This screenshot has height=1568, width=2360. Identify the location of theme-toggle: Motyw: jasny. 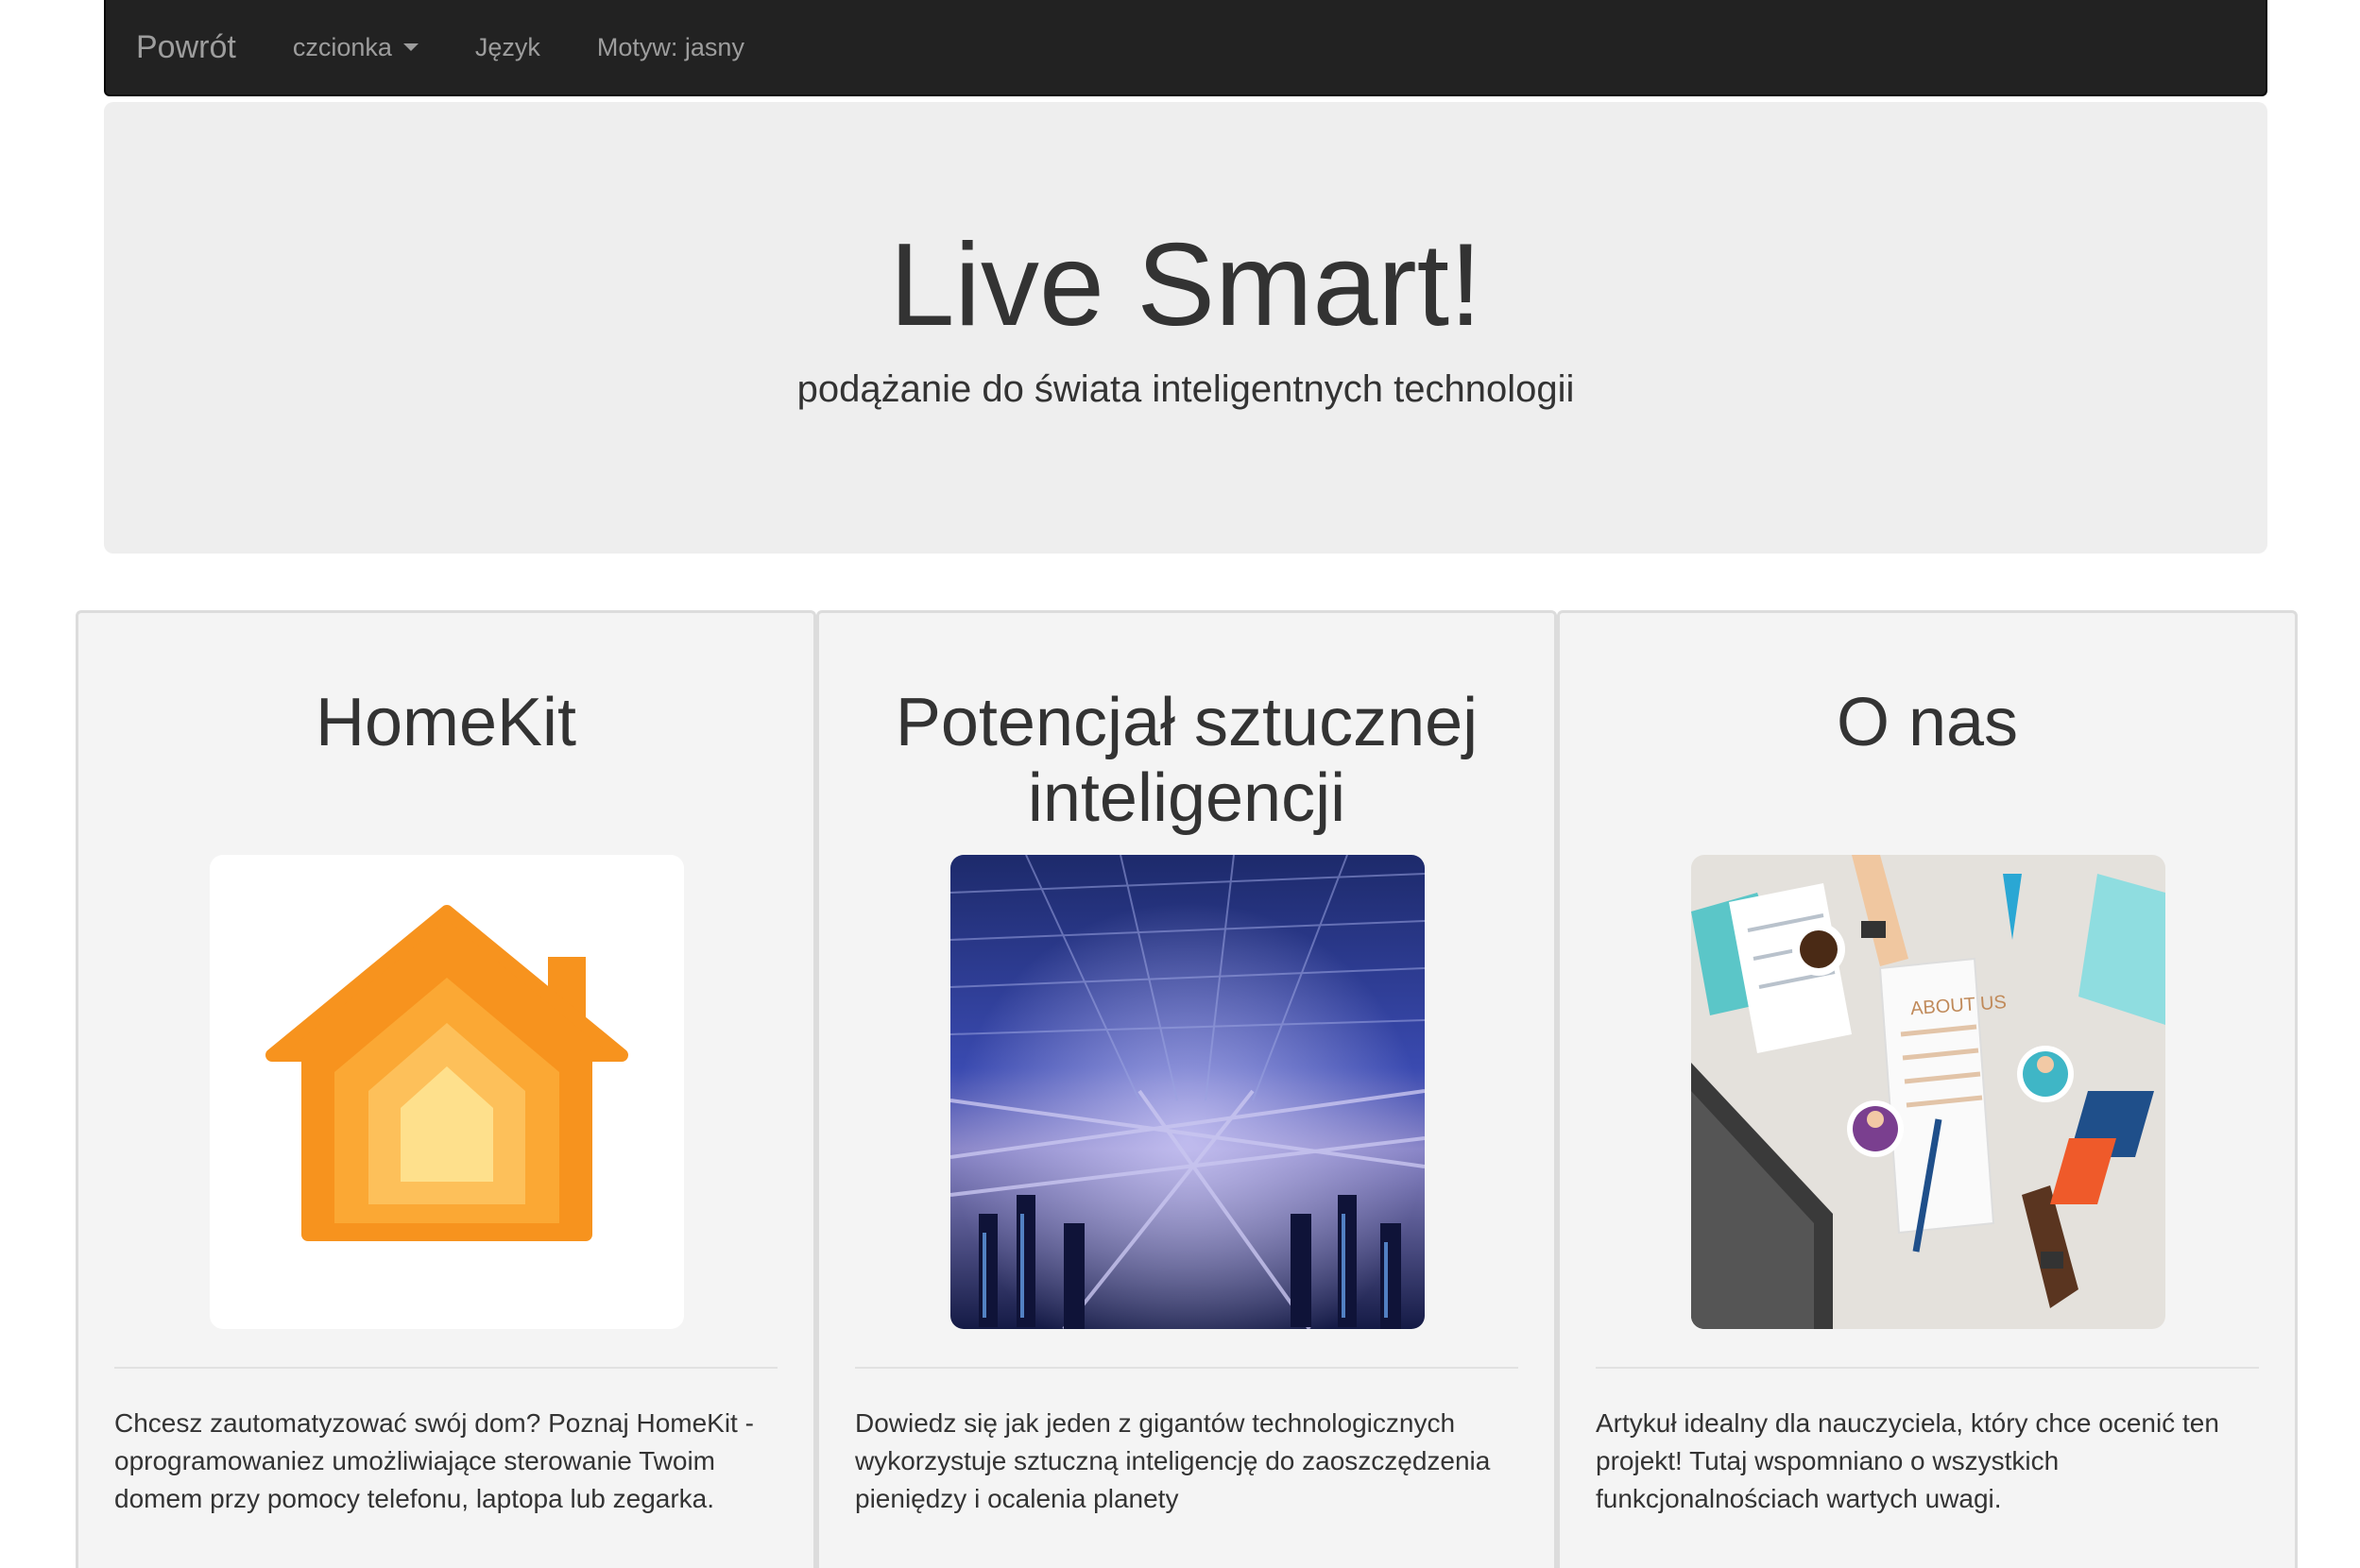
(671, 47).